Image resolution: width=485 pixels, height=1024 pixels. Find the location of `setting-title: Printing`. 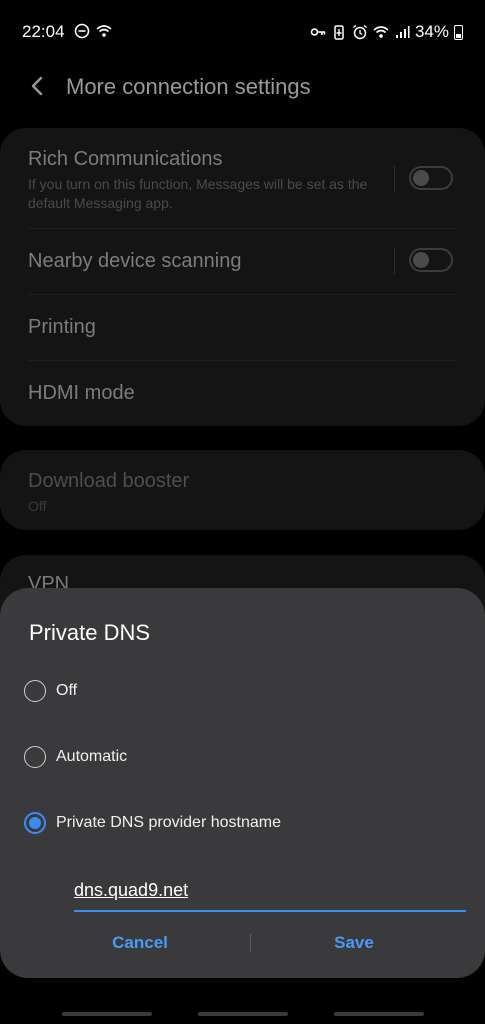

setting-title: Printing is located at coordinates (62, 327).